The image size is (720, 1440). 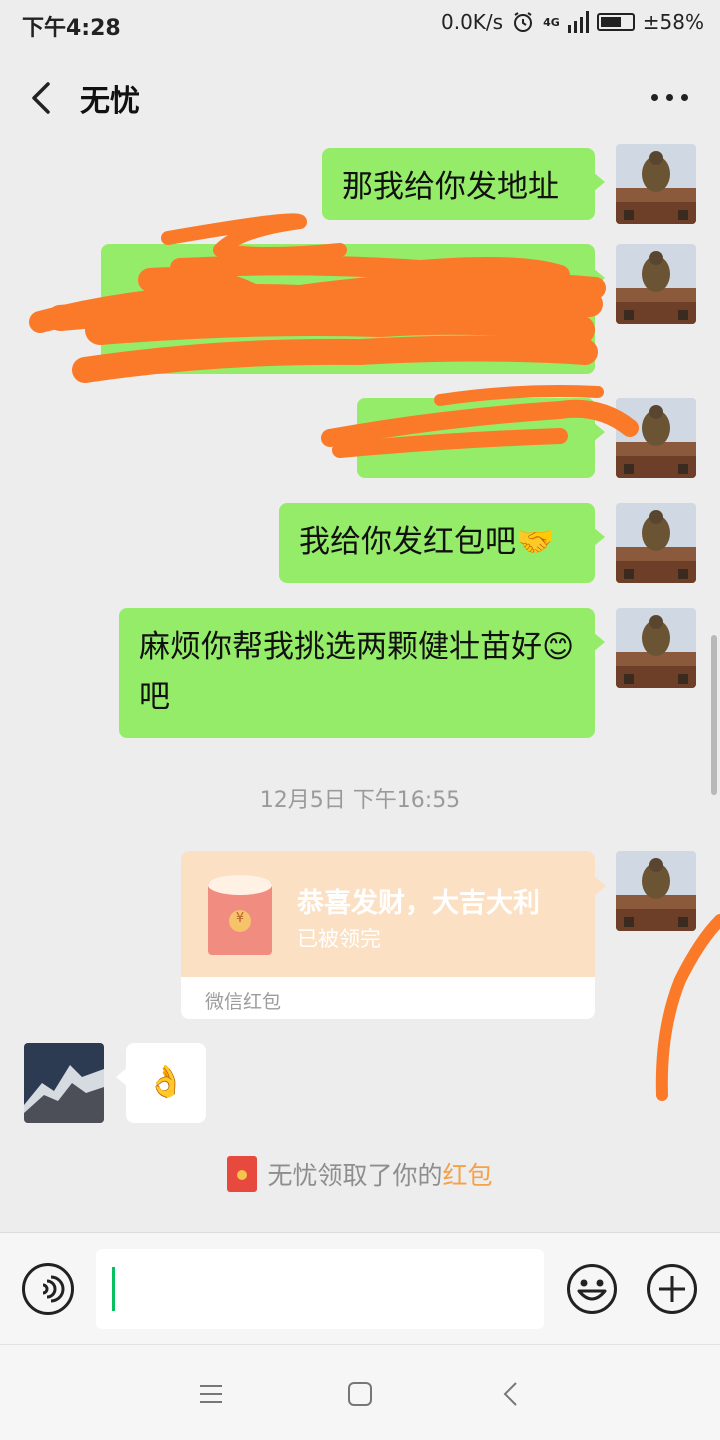 What do you see at coordinates (672, 1289) in the screenshot?
I see `plus-icon` at bounding box center [672, 1289].